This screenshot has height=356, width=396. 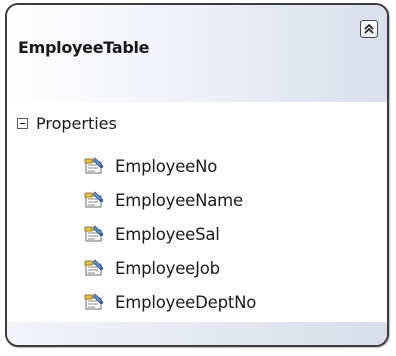 I want to click on entity-footer, so click(x=197, y=333).